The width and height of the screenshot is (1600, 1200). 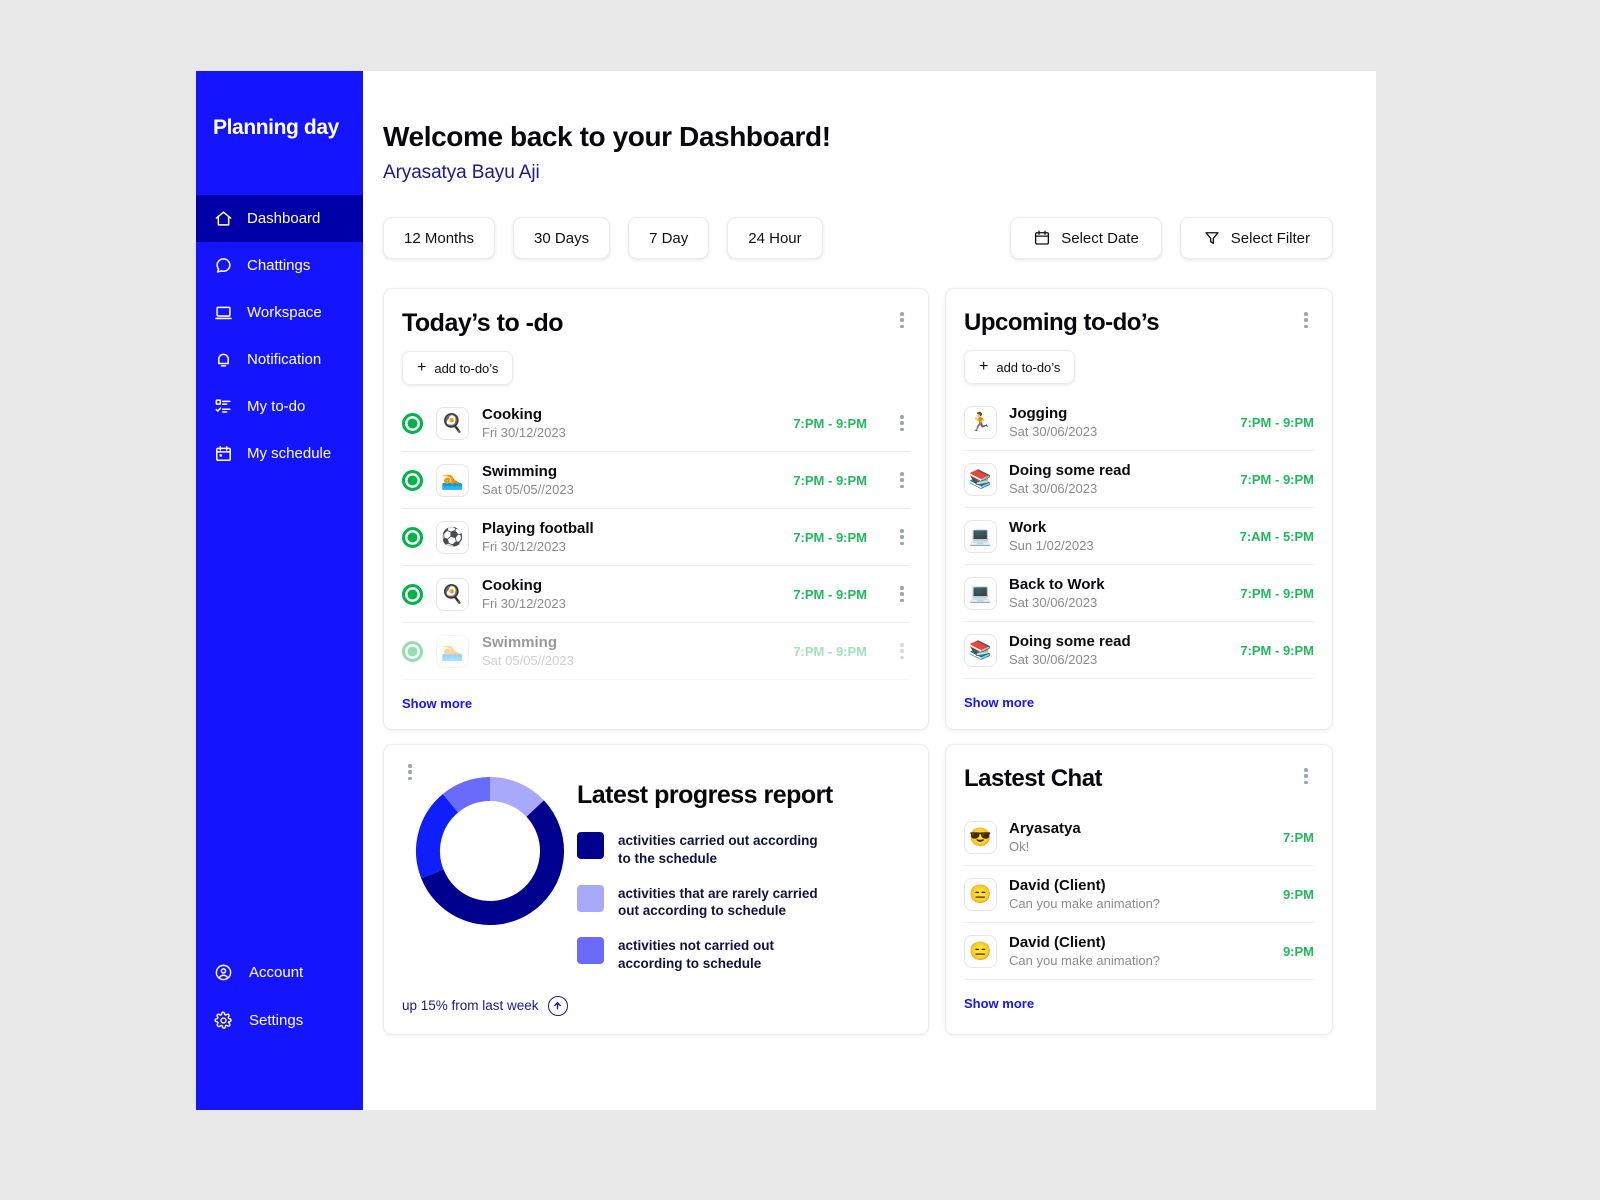 What do you see at coordinates (984, 366) in the screenshot?
I see `plus-icon: +` at bounding box center [984, 366].